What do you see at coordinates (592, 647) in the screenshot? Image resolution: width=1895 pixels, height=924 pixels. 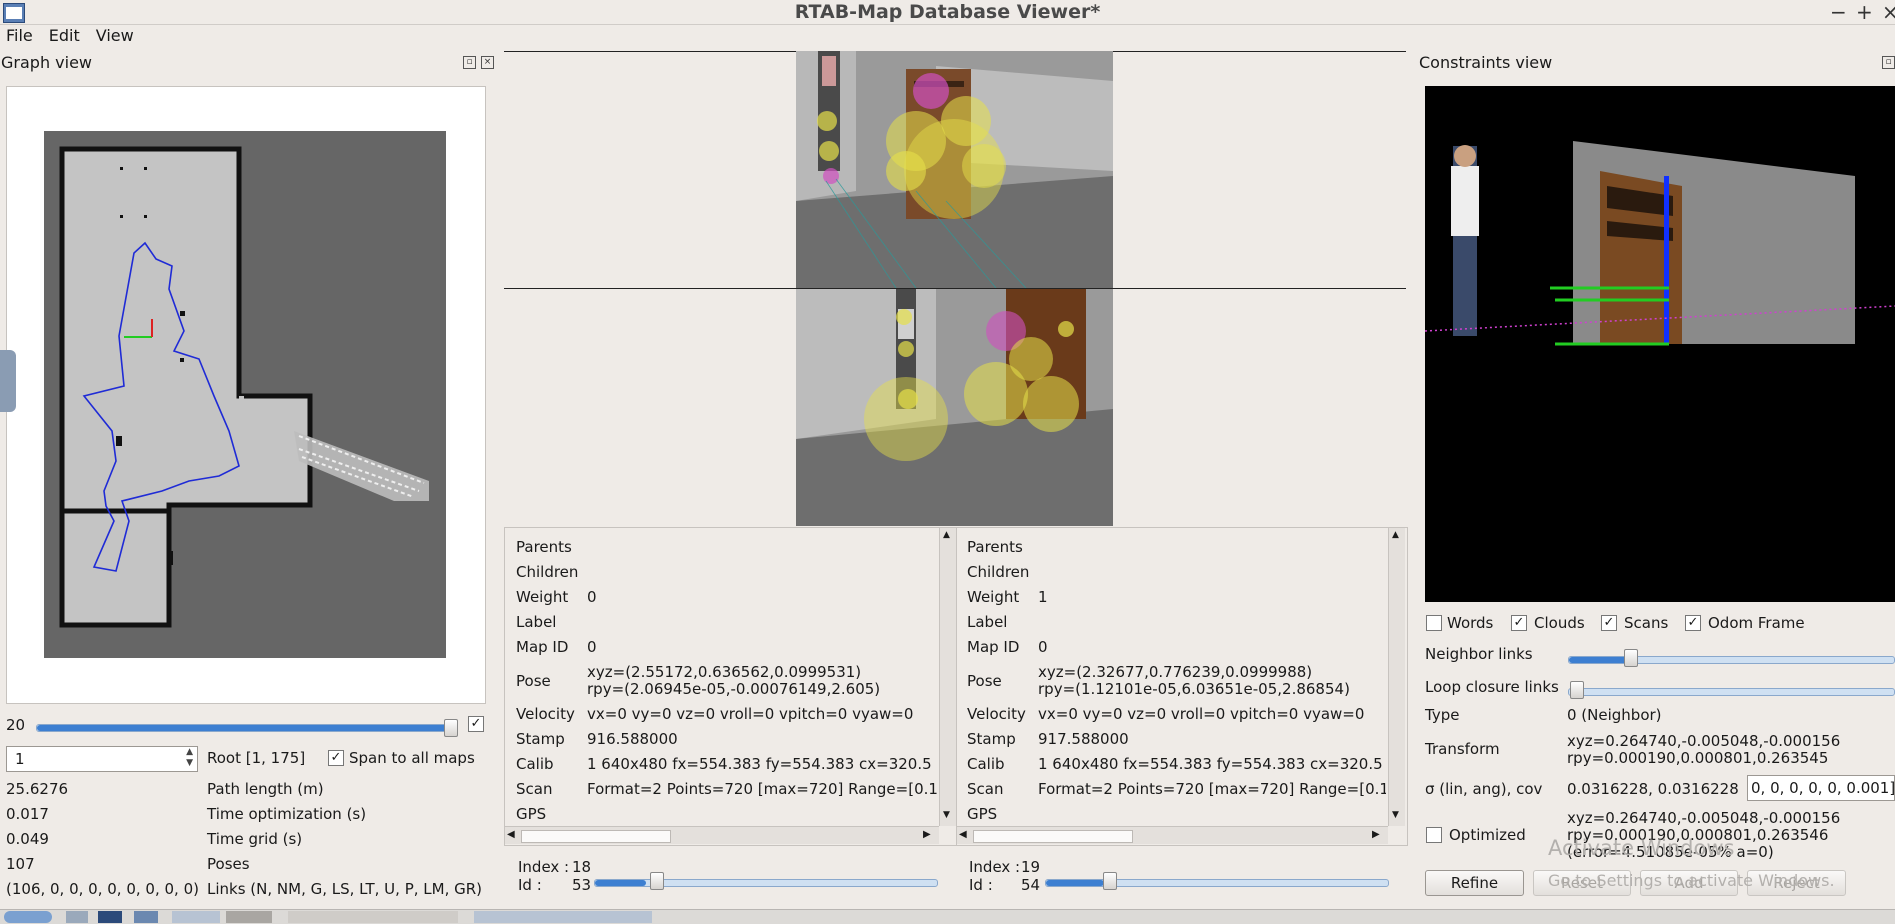 I see `left-mapid-value: 0` at bounding box center [592, 647].